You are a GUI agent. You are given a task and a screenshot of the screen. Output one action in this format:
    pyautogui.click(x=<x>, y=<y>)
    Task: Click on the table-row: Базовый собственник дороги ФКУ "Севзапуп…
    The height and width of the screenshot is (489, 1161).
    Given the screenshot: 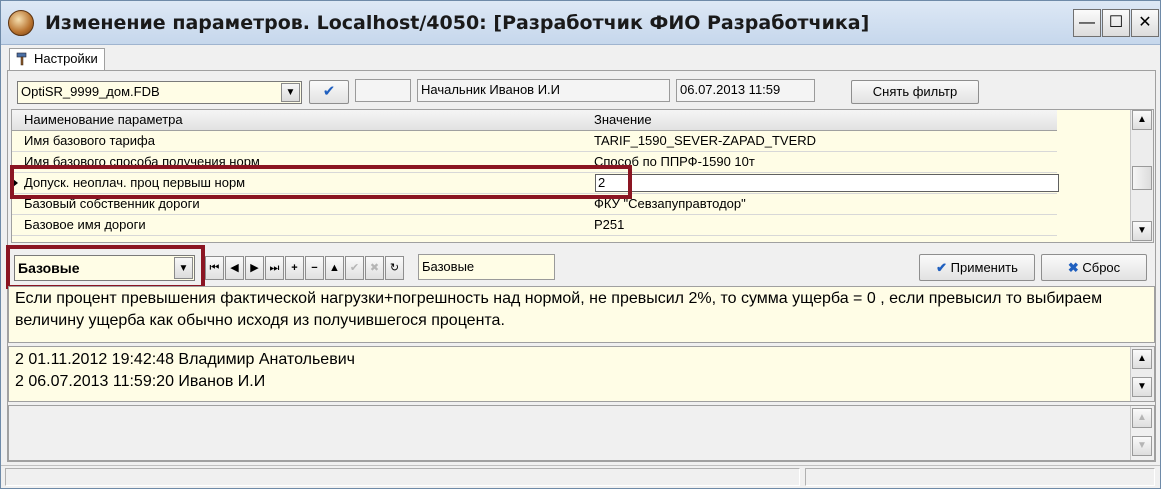 What is the action you would take?
    pyautogui.click(x=534, y=204)
    